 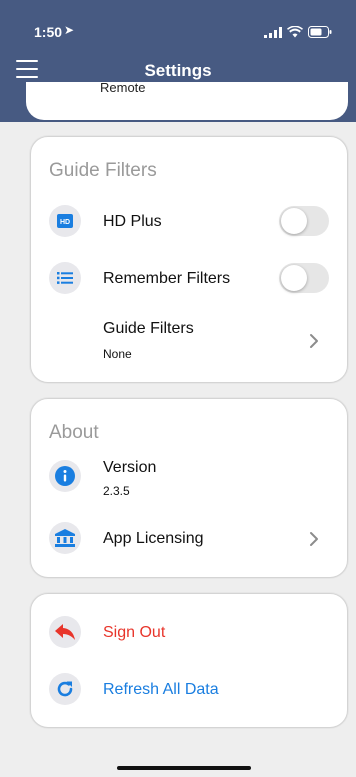 I want to click on hd-icon-circle: HD, so click(x=65, y=221).